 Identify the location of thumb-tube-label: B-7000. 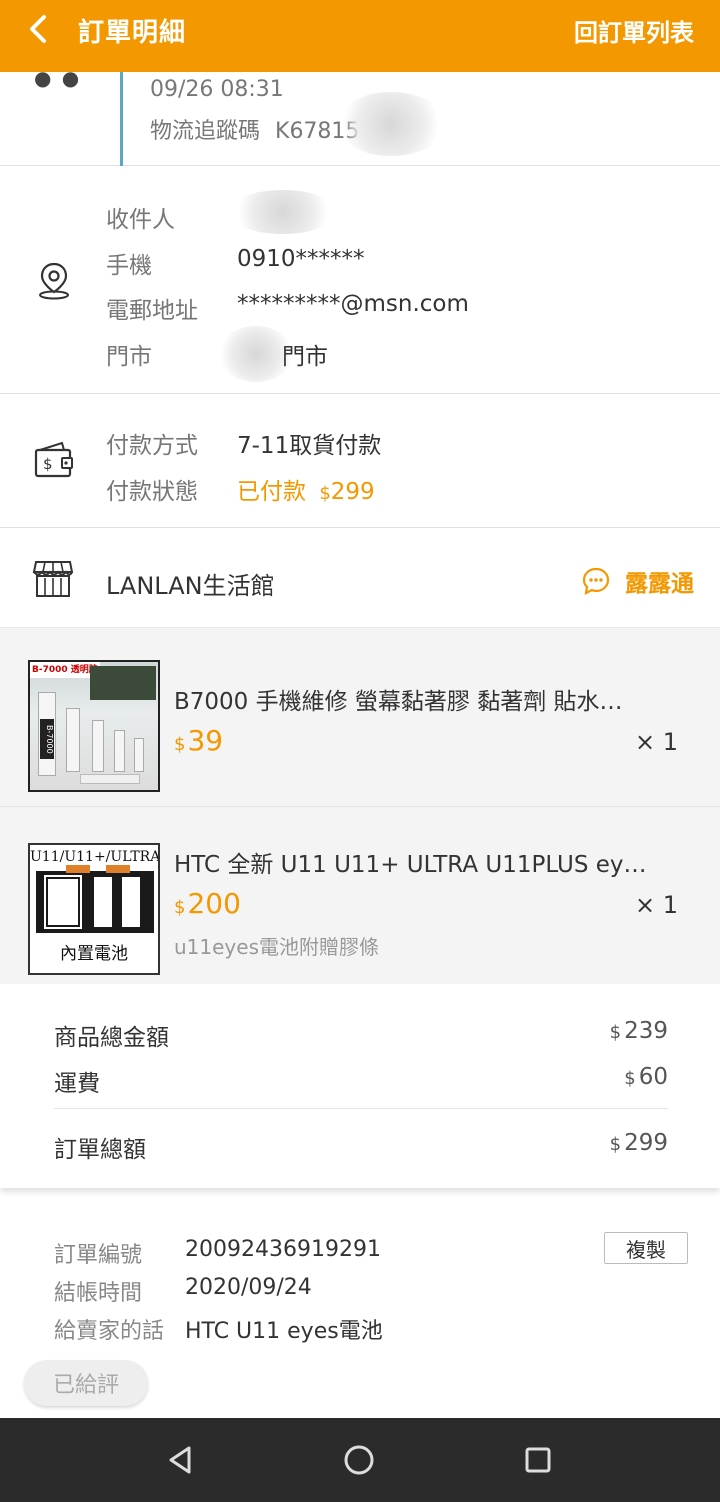
(47, 739).